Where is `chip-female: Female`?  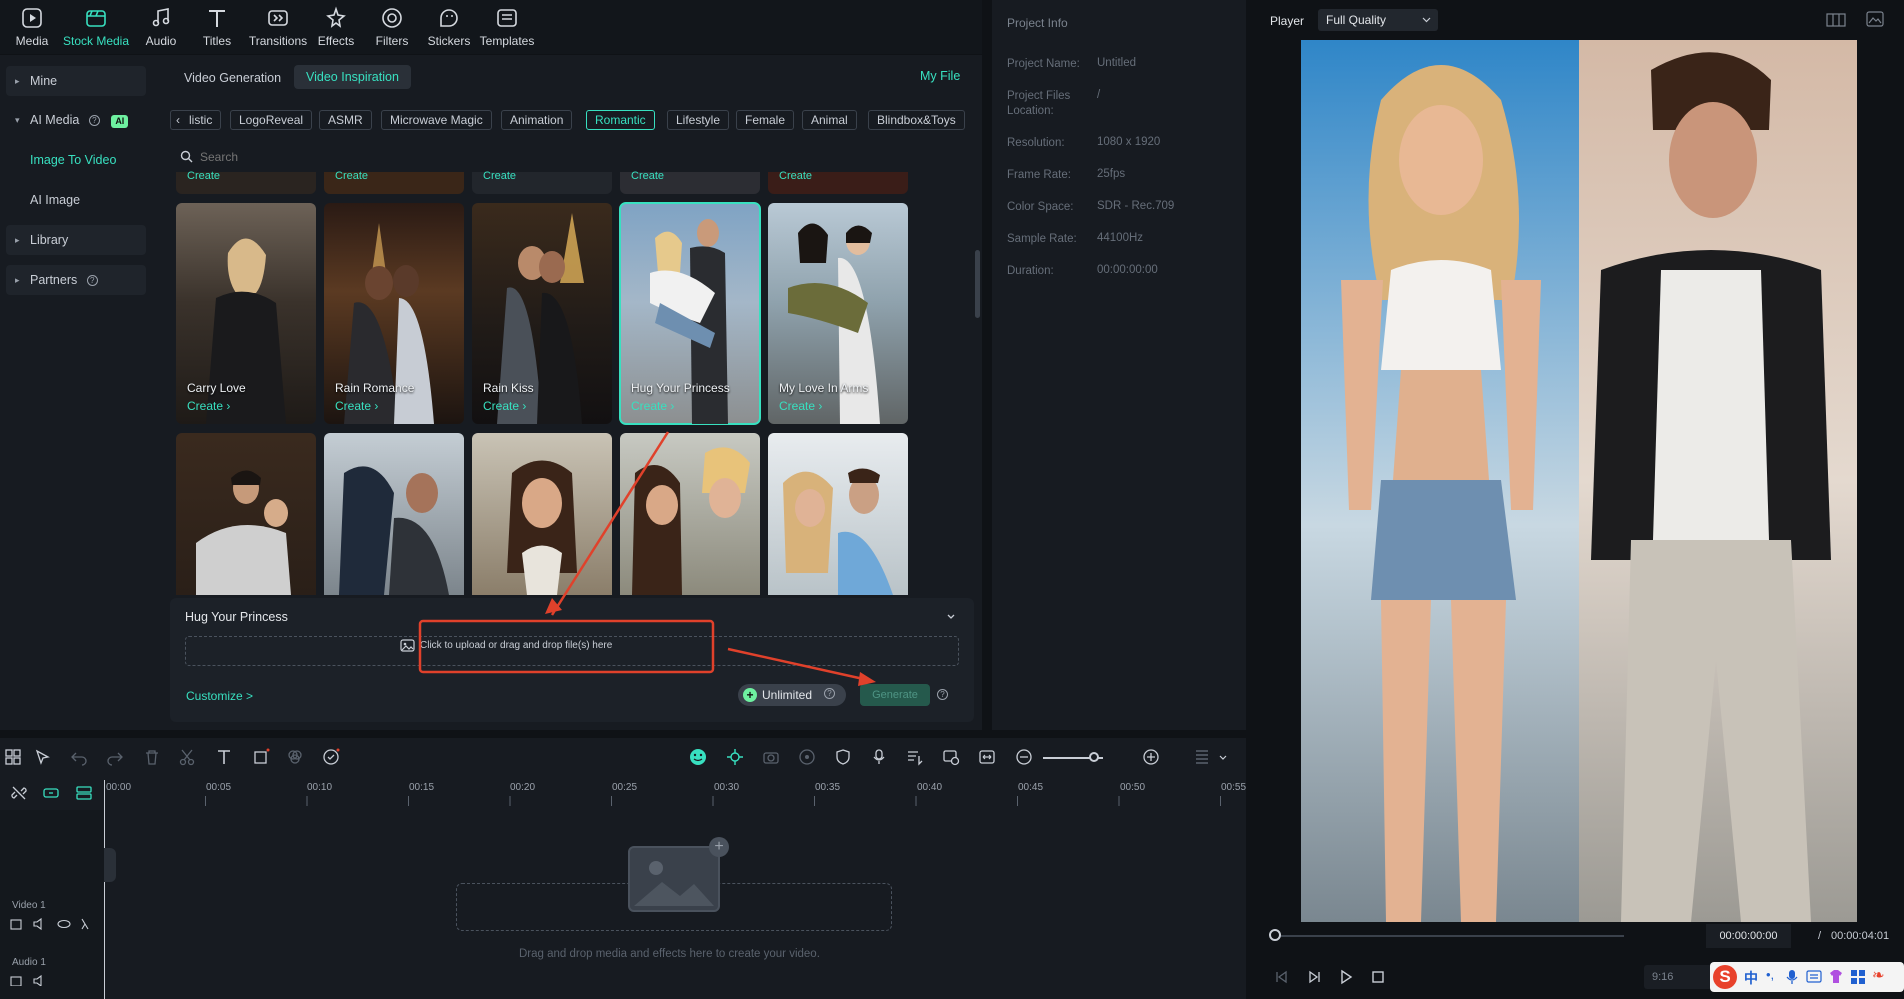
chip-female: Female is located at coordinates (765, 120).